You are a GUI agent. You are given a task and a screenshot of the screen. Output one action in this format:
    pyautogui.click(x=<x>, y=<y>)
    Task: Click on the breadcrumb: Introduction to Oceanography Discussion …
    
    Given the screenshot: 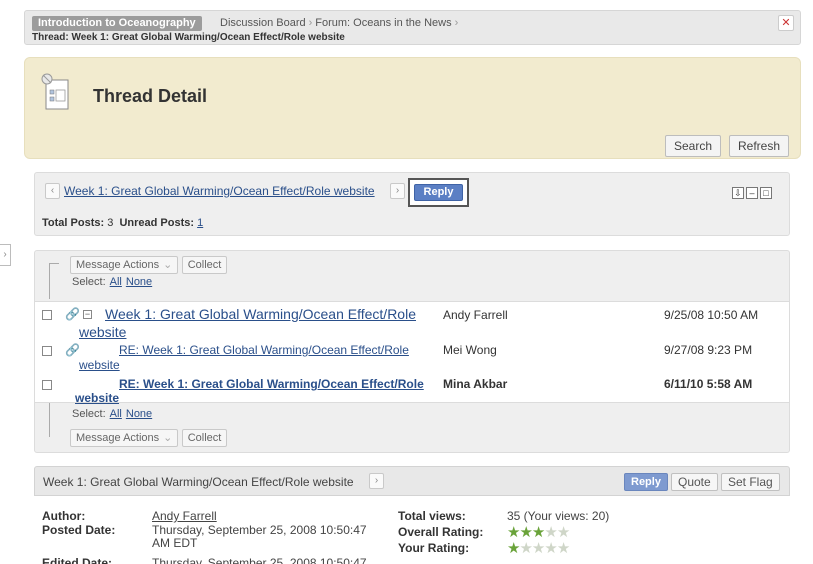 What is the action you would take?
    pyautogui.click(x=412, y=27)
    